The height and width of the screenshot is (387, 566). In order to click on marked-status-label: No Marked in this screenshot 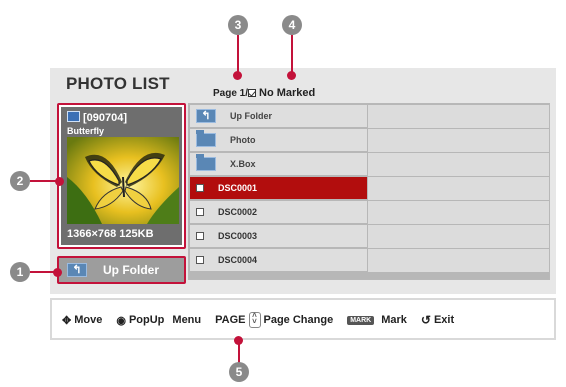, I will do `click(287, 93)`.